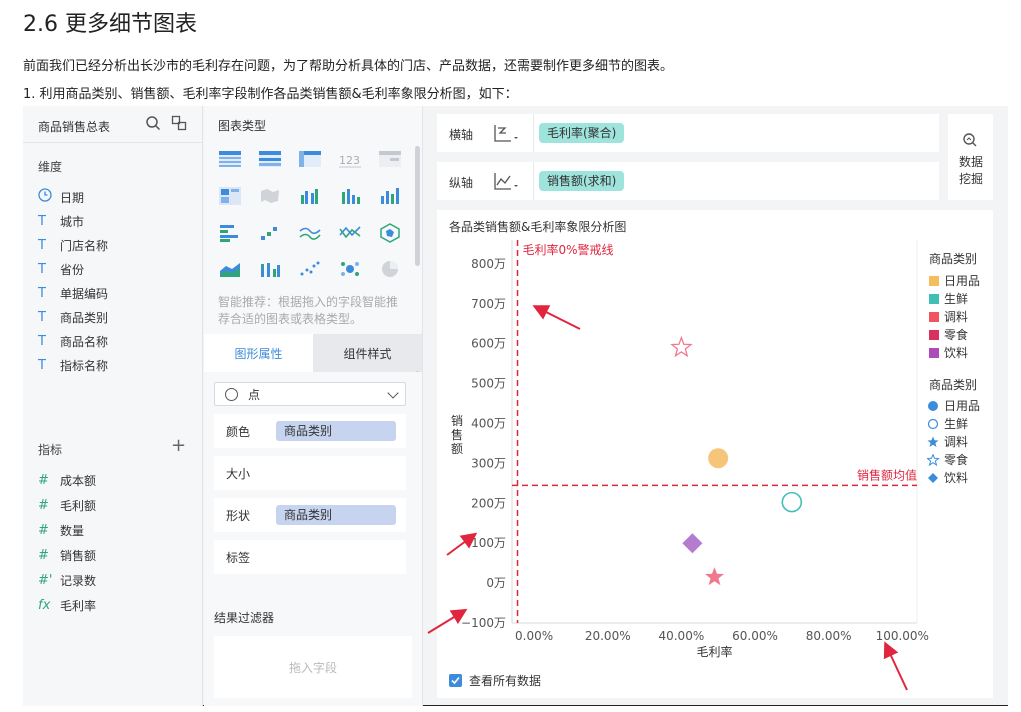  Describe the element at coordinates (533, 181) in the screenshot. I see `y-axis-divider` at that location.